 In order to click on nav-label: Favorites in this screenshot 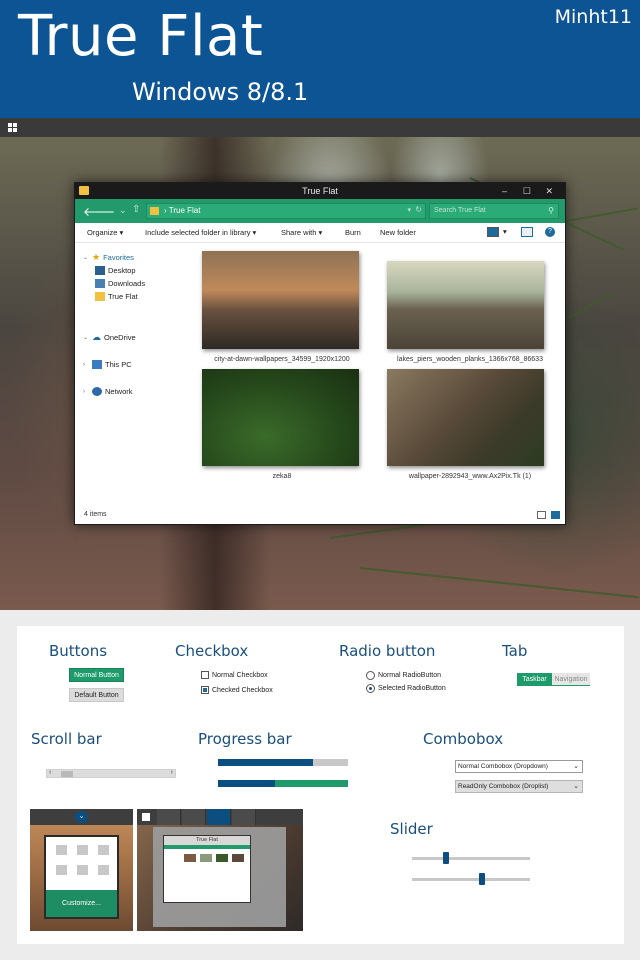, I will do `click(118, 257)`.